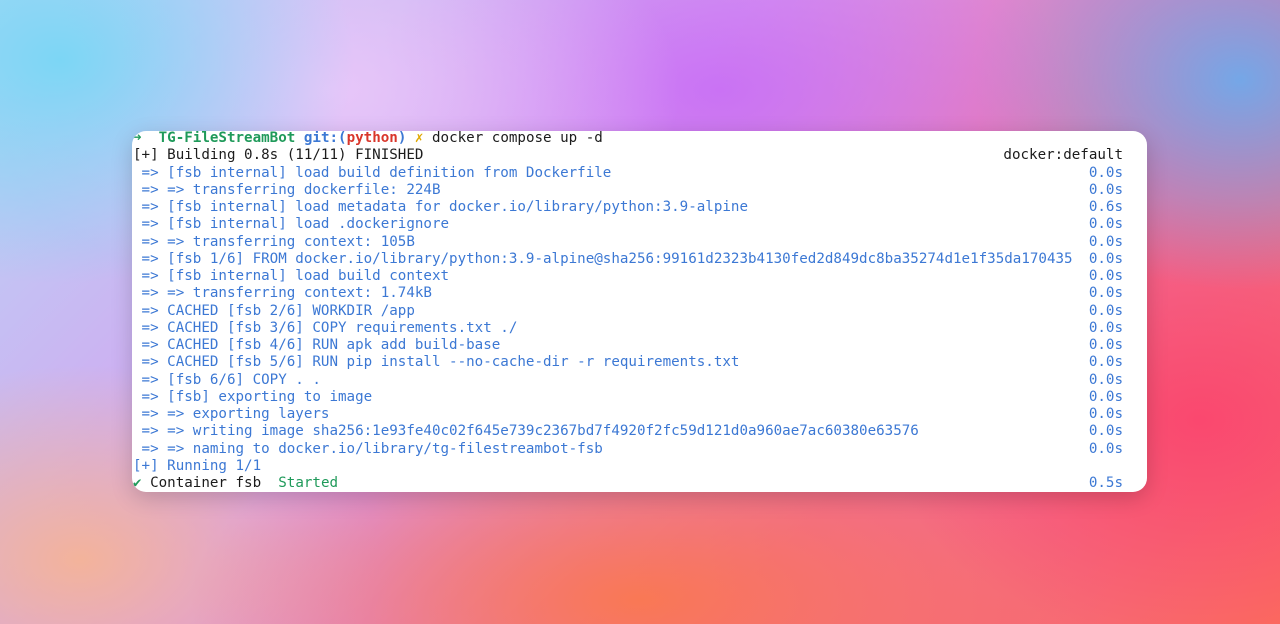 This screenshot has width=1280, height=624. What do you see at coordinates (639, 242) in the screenshot?
I see `build-step: => => transferring context: 105B 0.0s` at bounding box center [639, 242].